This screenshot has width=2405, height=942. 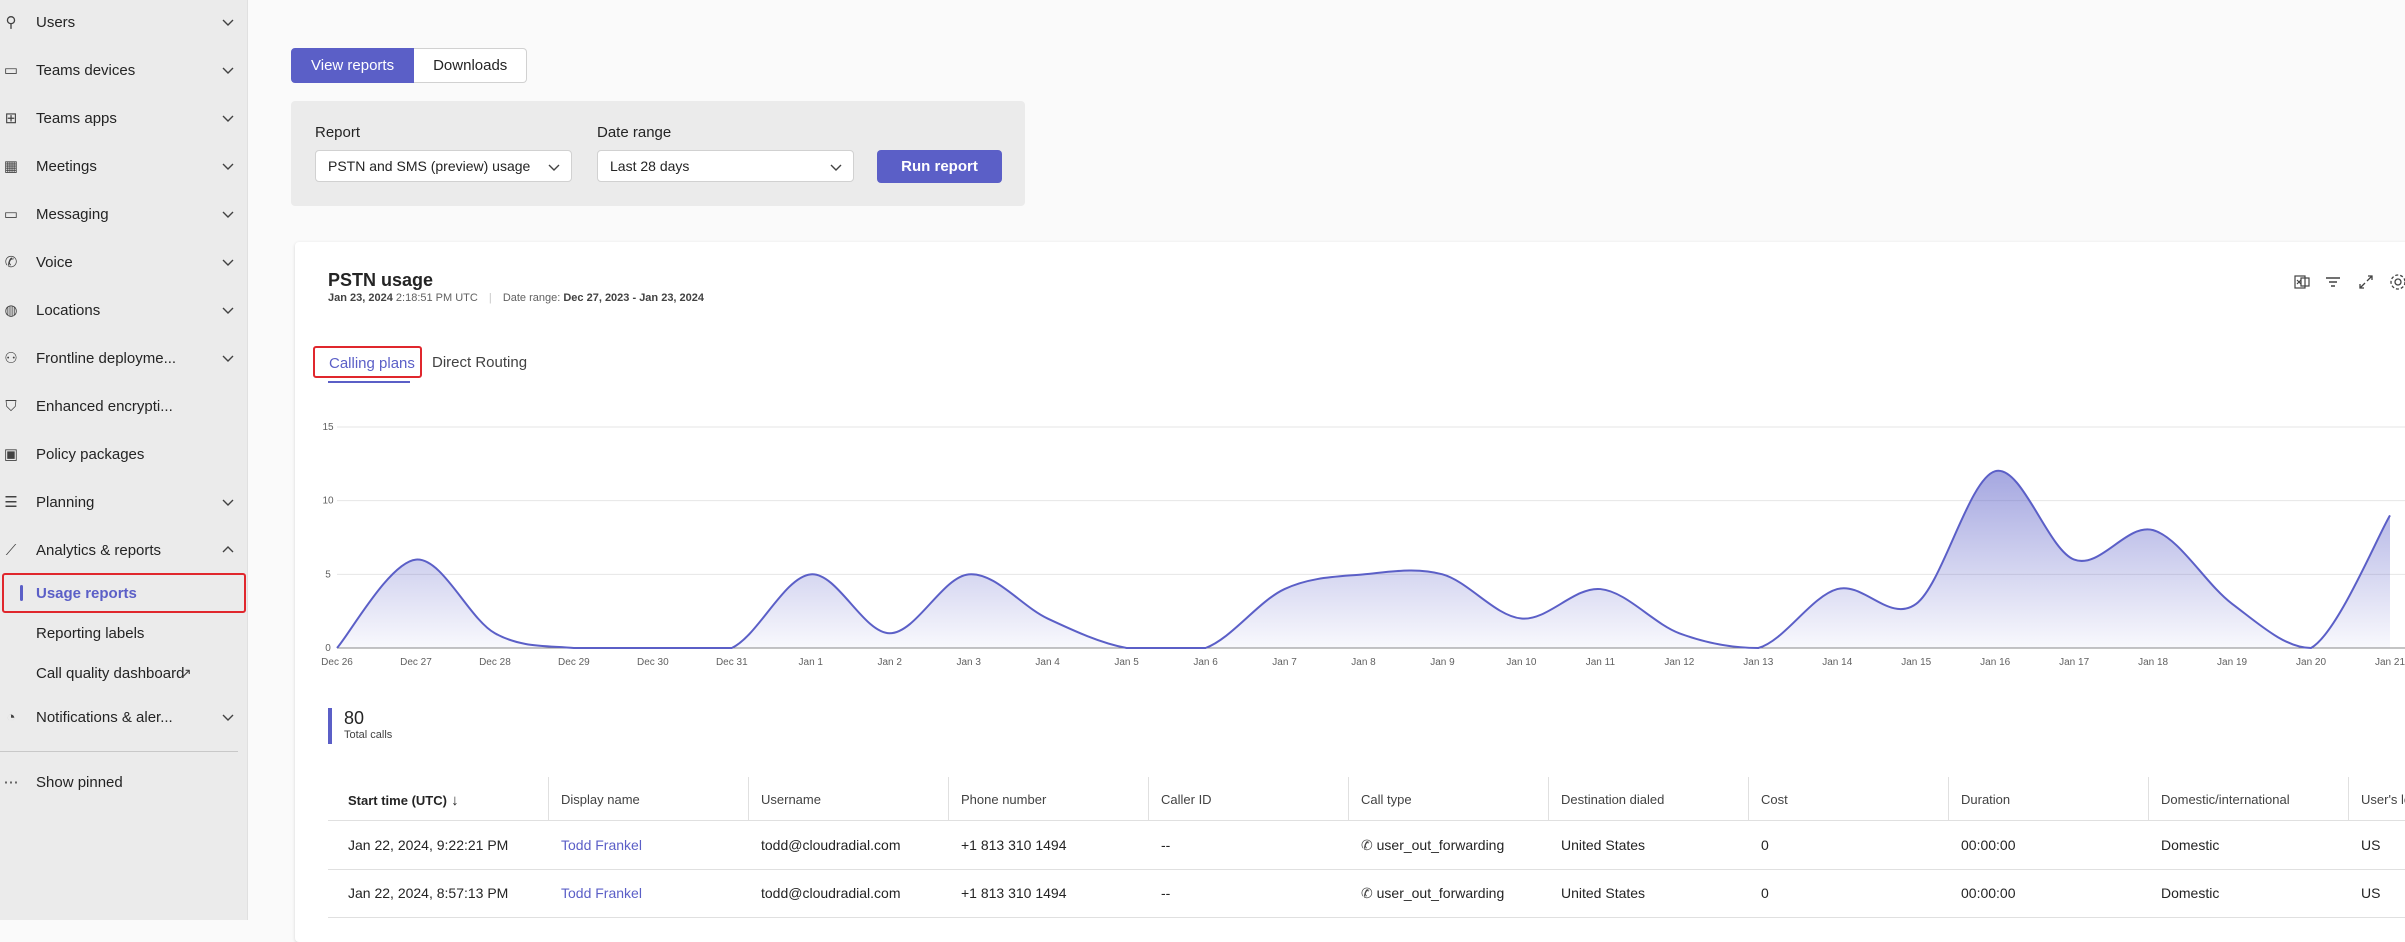 I want to click on cell-text: +1 813 310 1494, so click(x=1014, y=845).